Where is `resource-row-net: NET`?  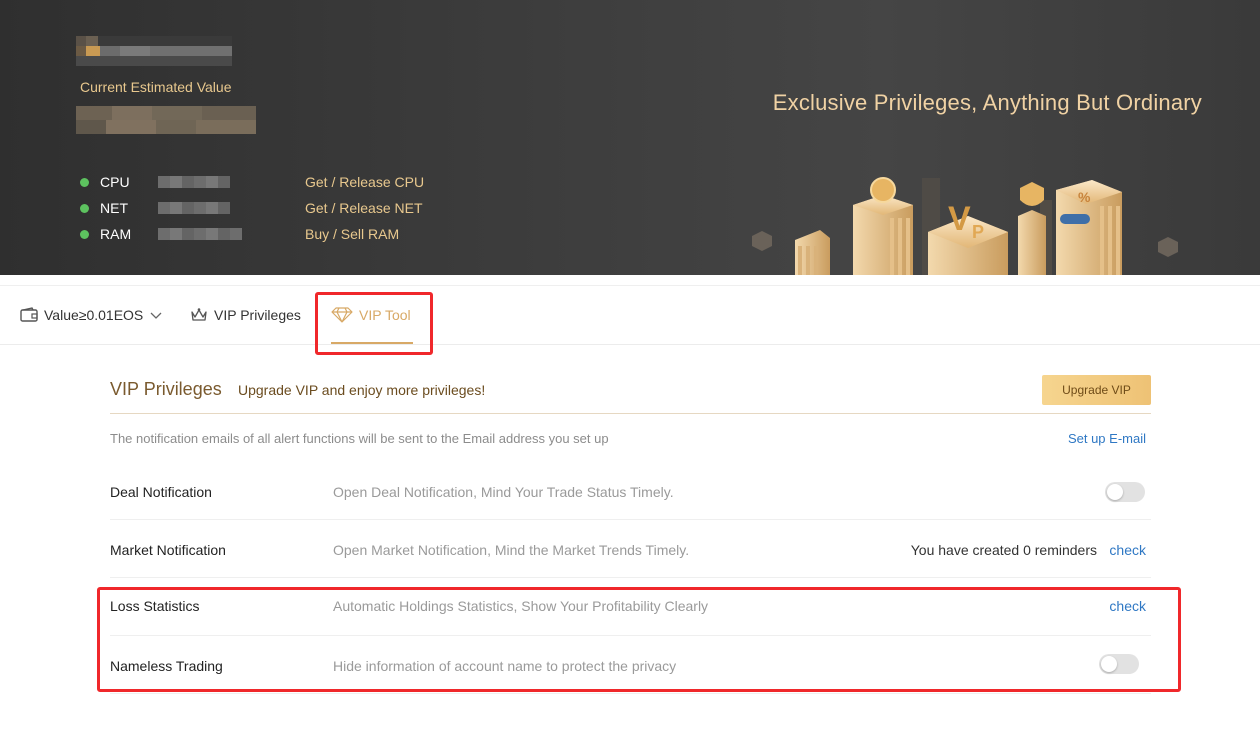
resource-row-net: NET is located at coordinates (155, 208).